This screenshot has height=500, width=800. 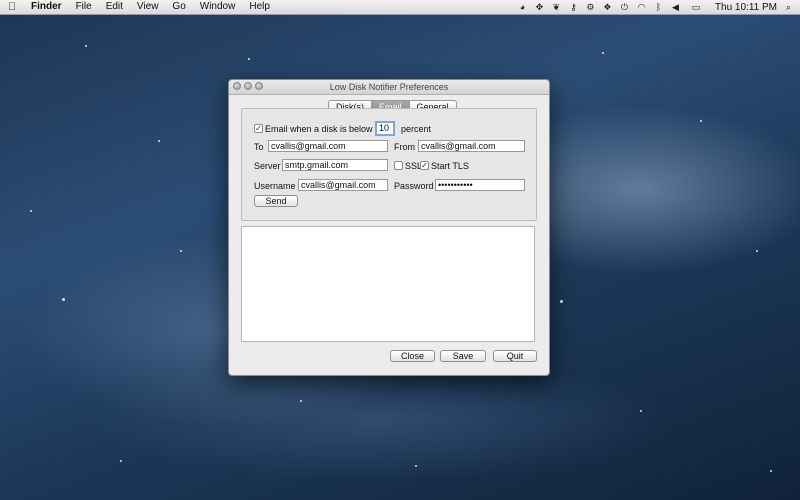 I want to click on wifi-icon: ◠, so click(x=641, y=7).